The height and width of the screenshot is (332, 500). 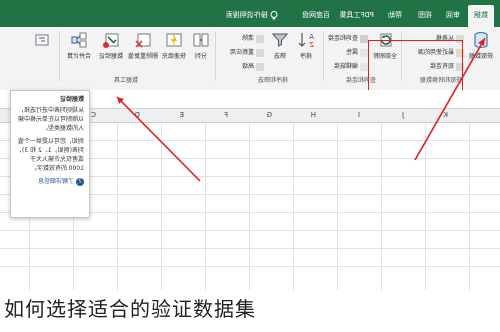 I want to click on caption: 如何选择适合的验证数据集, so click(x=130, y=309).